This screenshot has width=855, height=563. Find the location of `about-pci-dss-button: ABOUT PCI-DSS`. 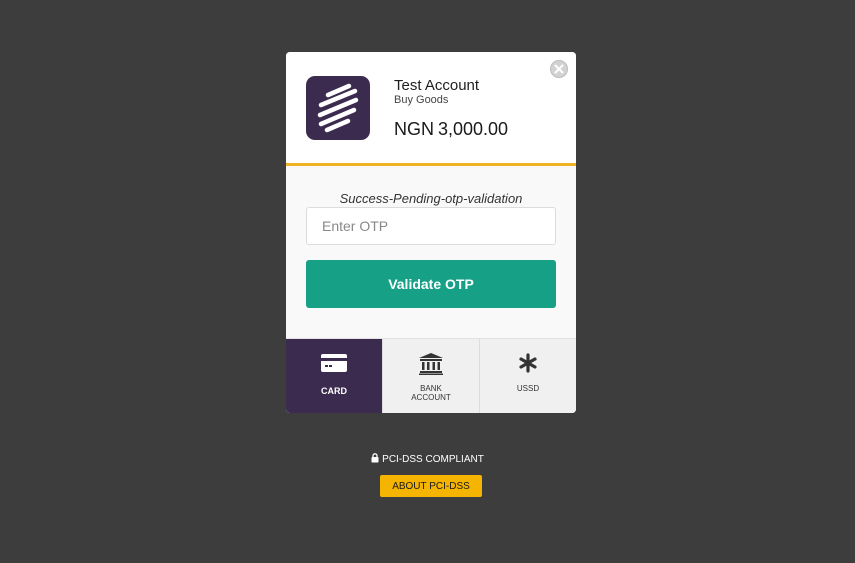

about-pci-dss-button: ABOUT PCI-DSS is located at coordinates (431, 486).